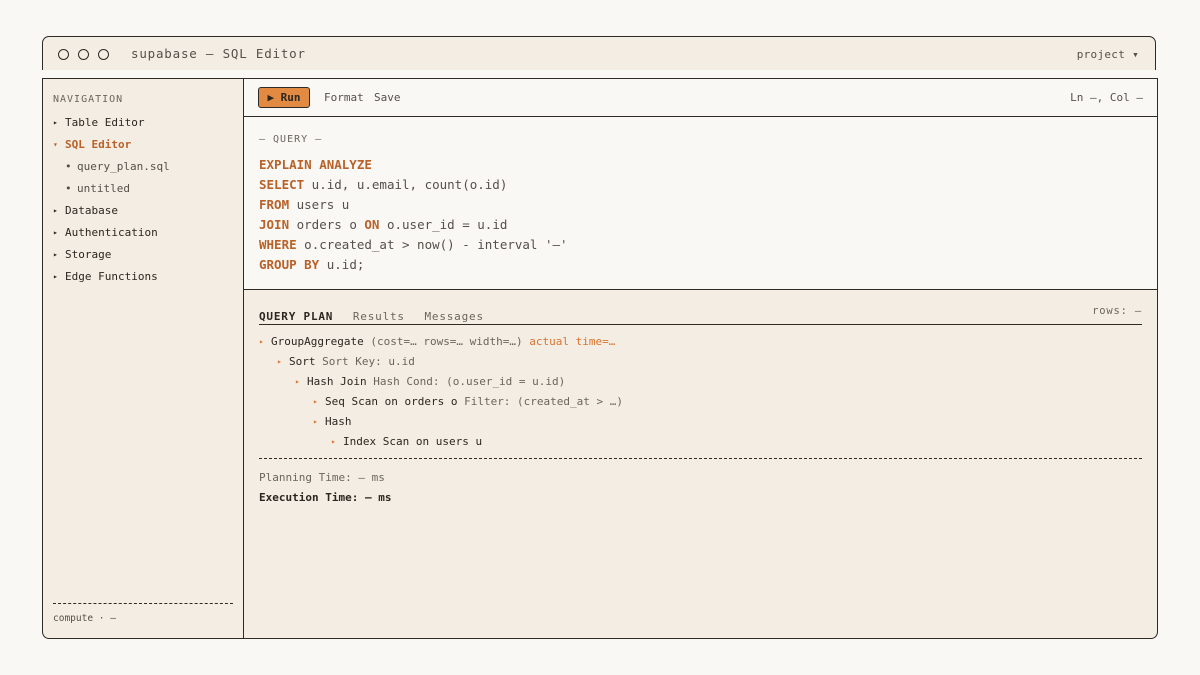 The image size is (1200, 675). I want to click on sidebar-item-authentication: ▸ Authentication, so click(111, 236).